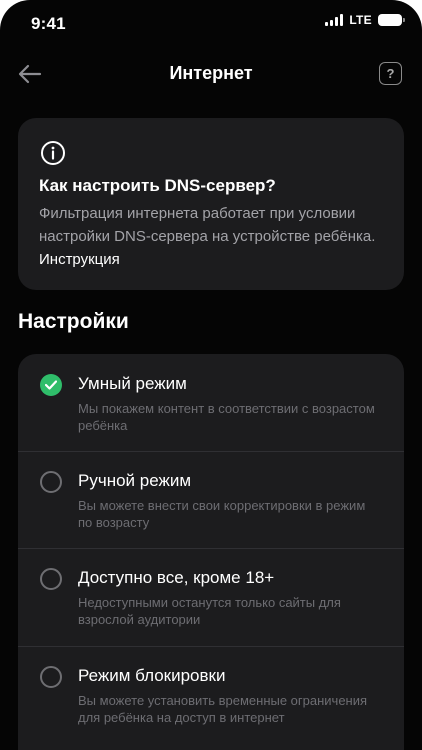  Describe the element at coordinates (391, 20) in the screenshot. I see `battery-icon` at that location.